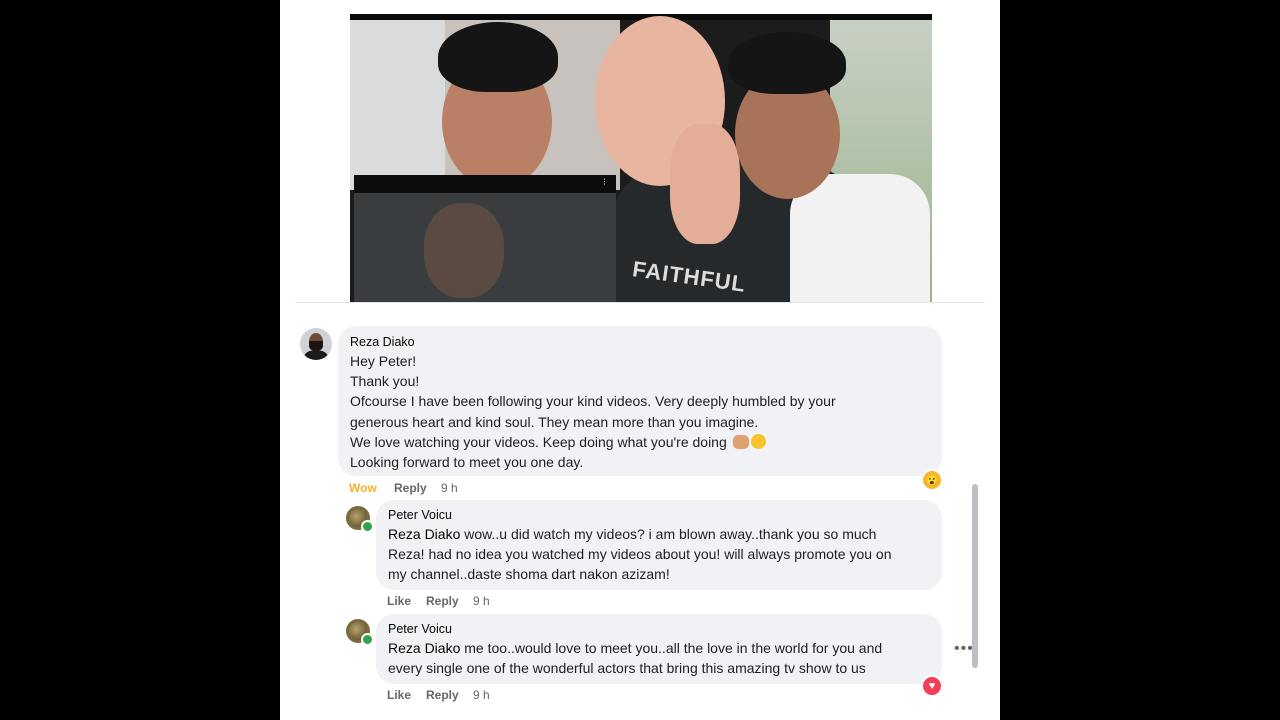 Image resolution: width=1280 pixels, height=720 pixels. Describe the element at coordinates (363, 488) in the screenshot. I see `wow-reaction-button: Wow` at that location.